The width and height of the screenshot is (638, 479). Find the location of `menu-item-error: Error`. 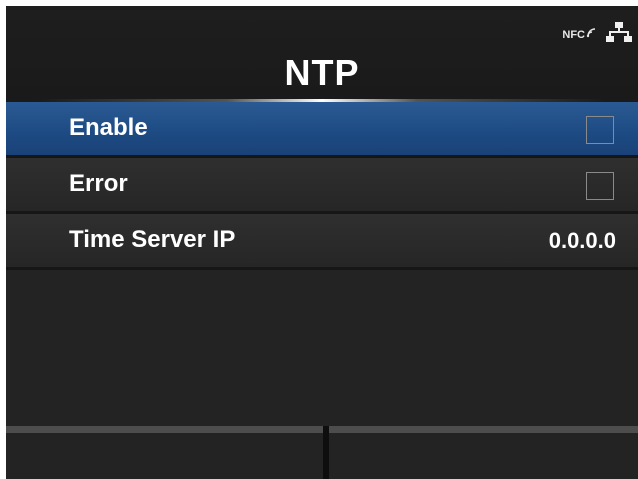

menu-item-error: Error is located at coordinates (322, 186).